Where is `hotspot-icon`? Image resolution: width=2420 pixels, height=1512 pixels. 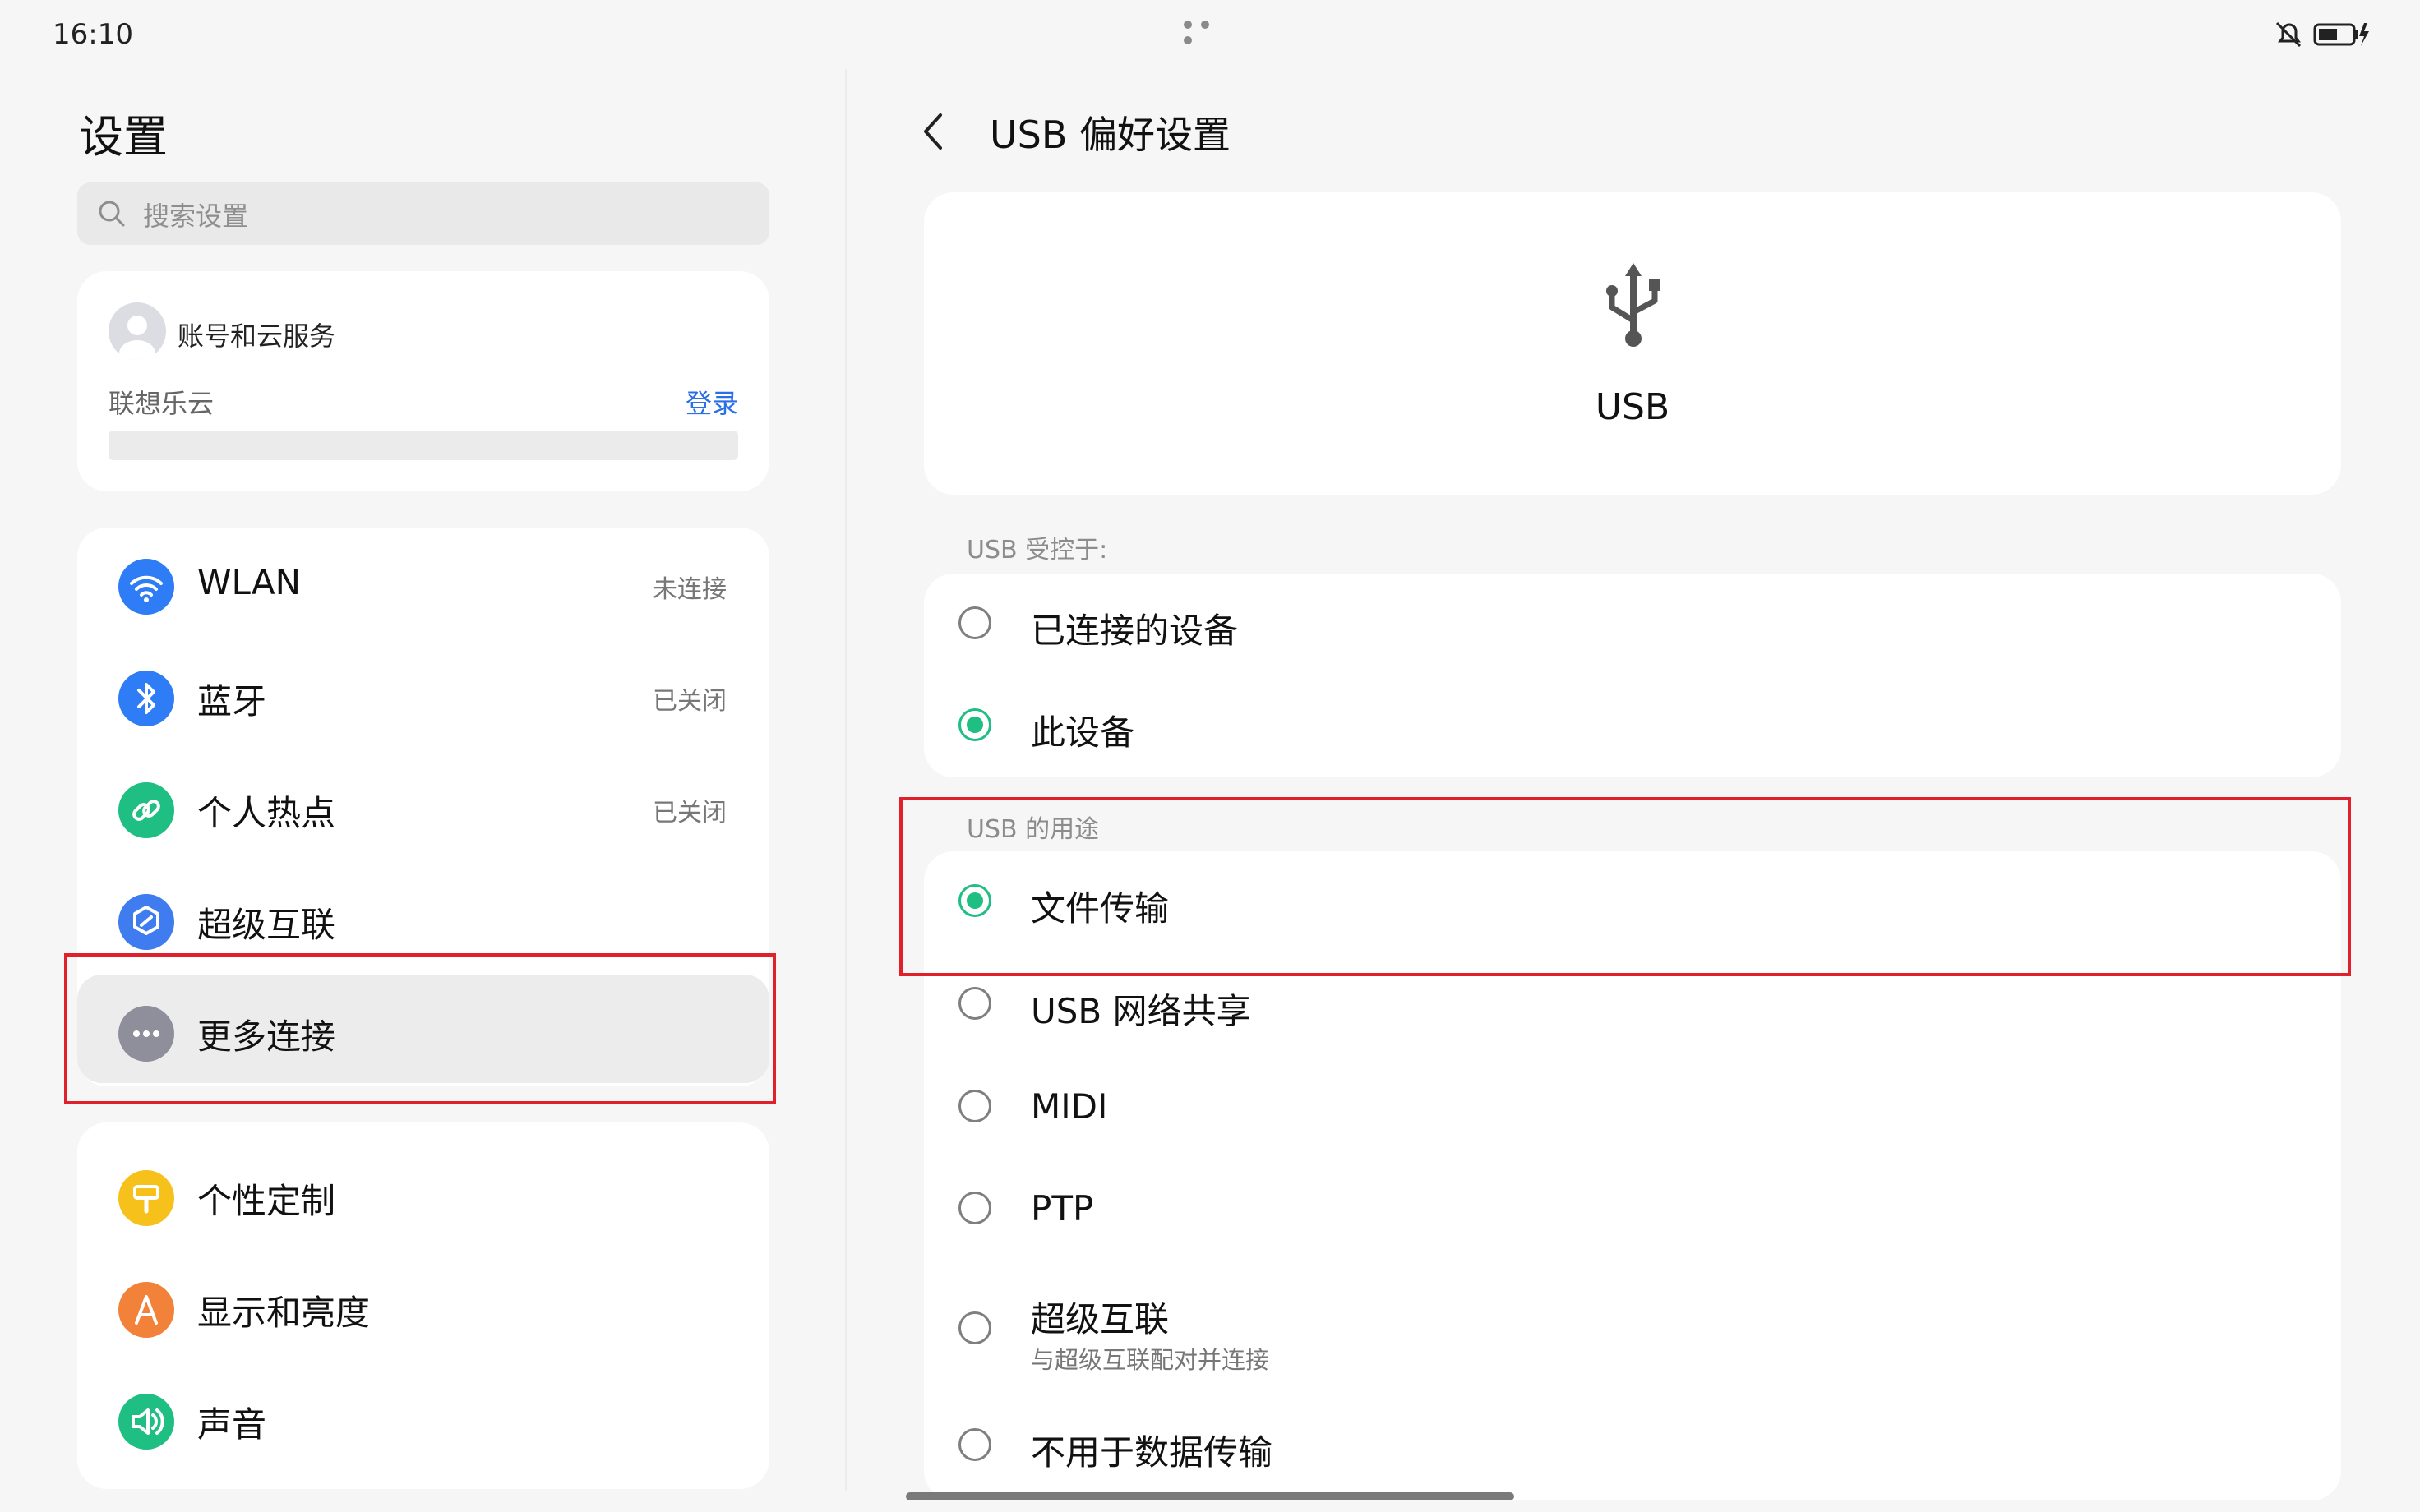 hotspot-icon is located at coordinates (146, 810).